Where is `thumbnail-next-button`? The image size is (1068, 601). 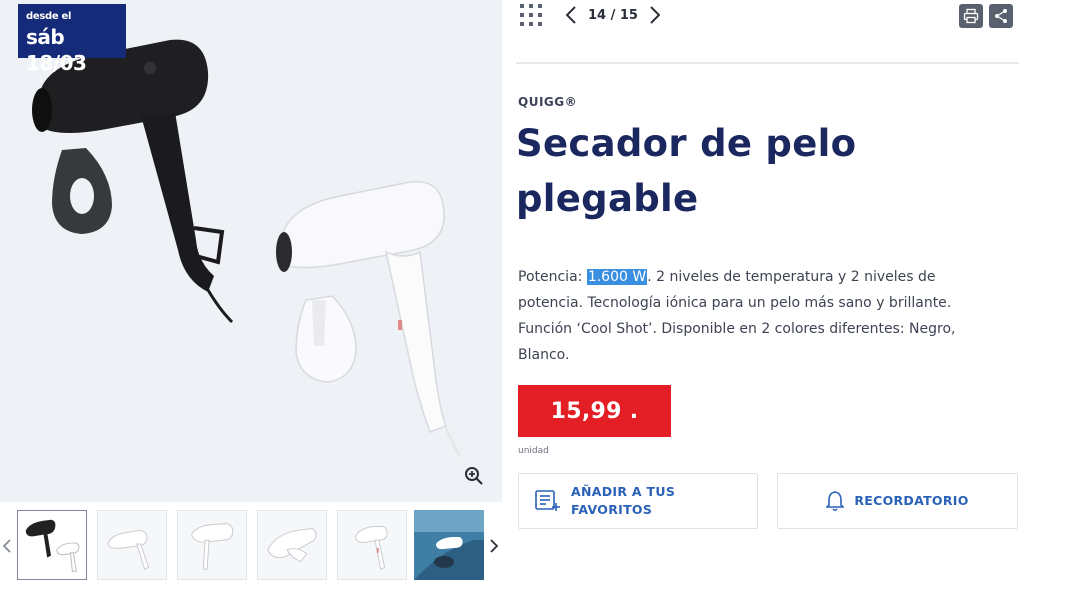
thumbnail-next-button is located at coordinates (494, 546).